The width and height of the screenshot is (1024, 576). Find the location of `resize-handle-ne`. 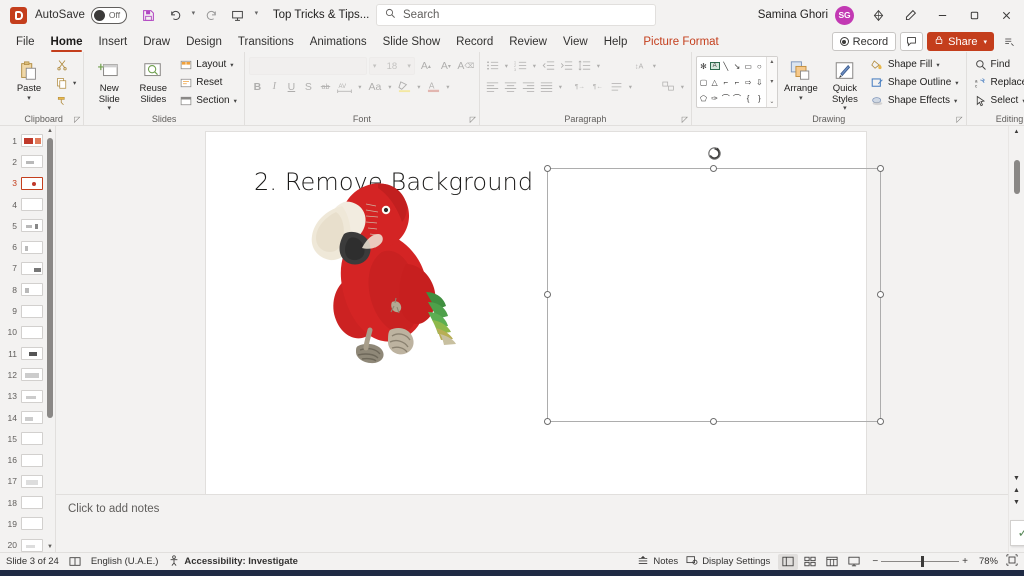

resize-handle-ne is located at coordinates (880, 168).